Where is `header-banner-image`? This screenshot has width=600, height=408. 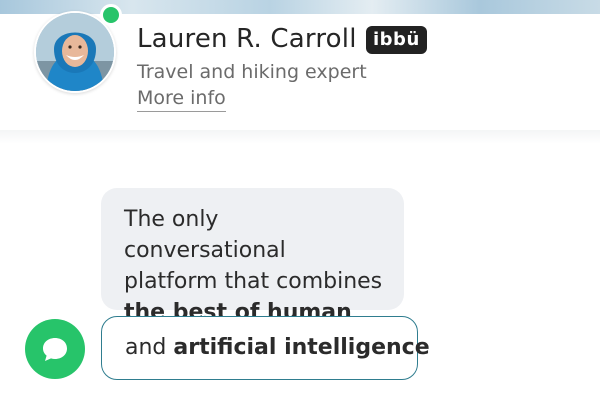 header-banner-image is located at coordinates (300, 7).